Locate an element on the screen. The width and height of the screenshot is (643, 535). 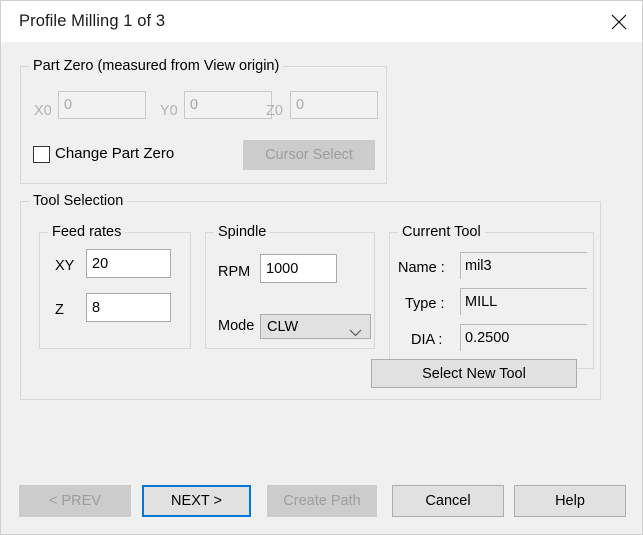
help-button: Help is located at coordinates (570, 501).